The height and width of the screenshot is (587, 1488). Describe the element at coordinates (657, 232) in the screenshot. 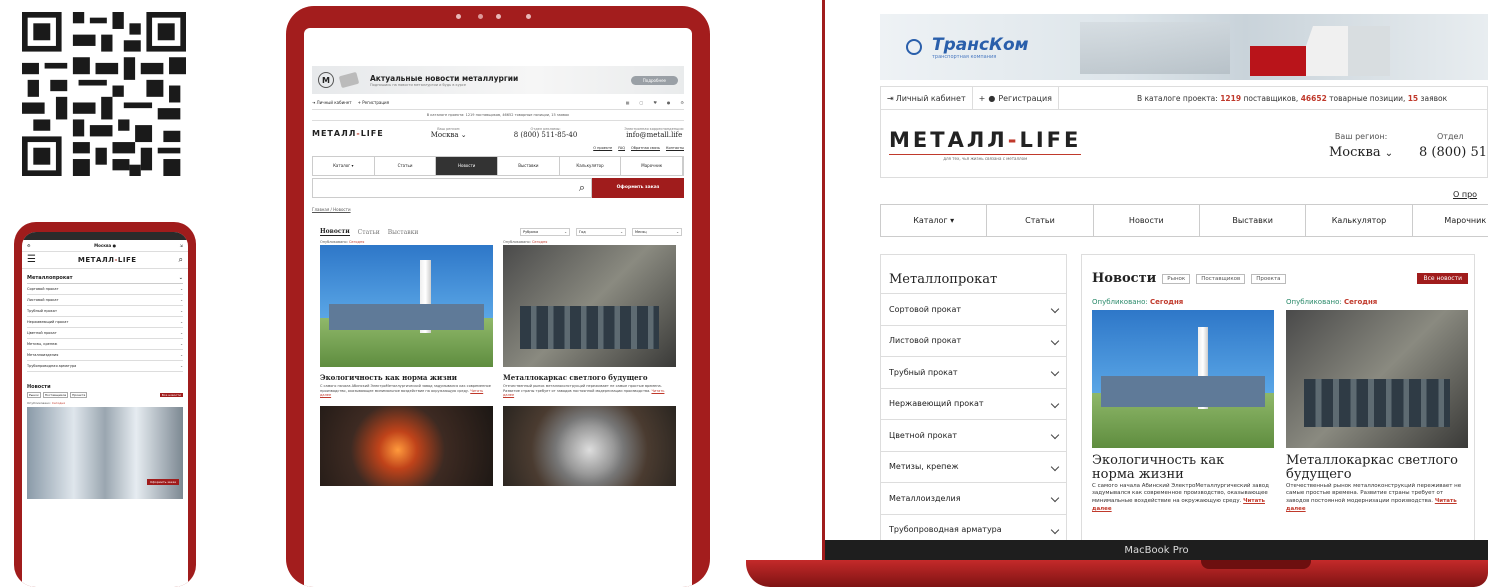

I see `tablet-filter-month: Месяц ⌄` at that location.